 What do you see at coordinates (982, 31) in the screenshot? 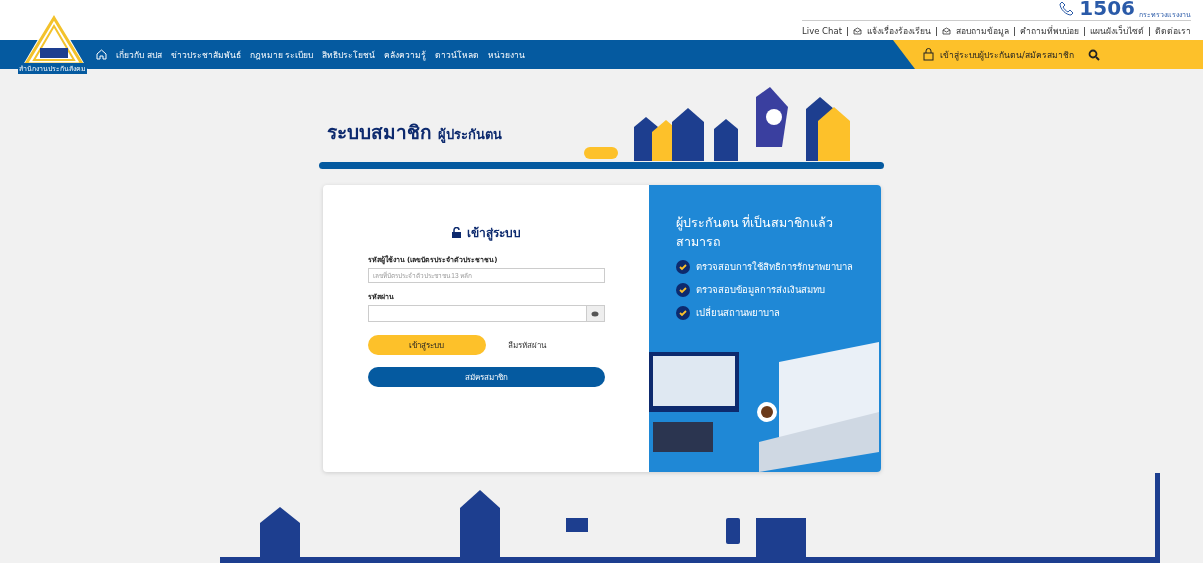
I see `top-link: สอบถามข้อมูล` at bounding box center [982, 31].